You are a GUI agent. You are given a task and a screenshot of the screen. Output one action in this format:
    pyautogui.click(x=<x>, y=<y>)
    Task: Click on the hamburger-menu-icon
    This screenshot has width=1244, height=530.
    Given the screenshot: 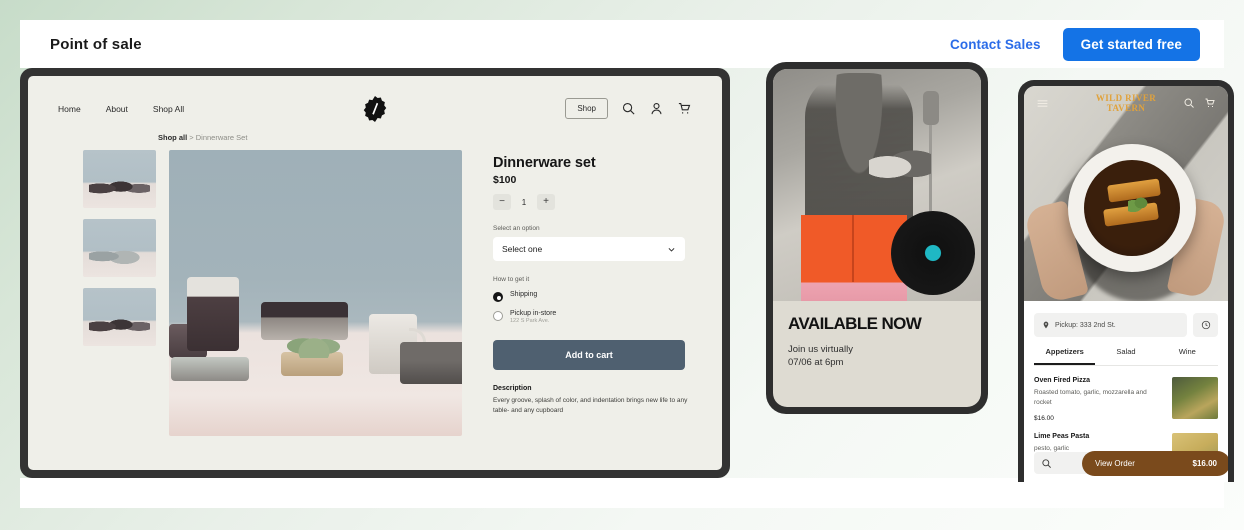 What is the action you would take?
    pyautogui.click(x=1042, y=103)
    